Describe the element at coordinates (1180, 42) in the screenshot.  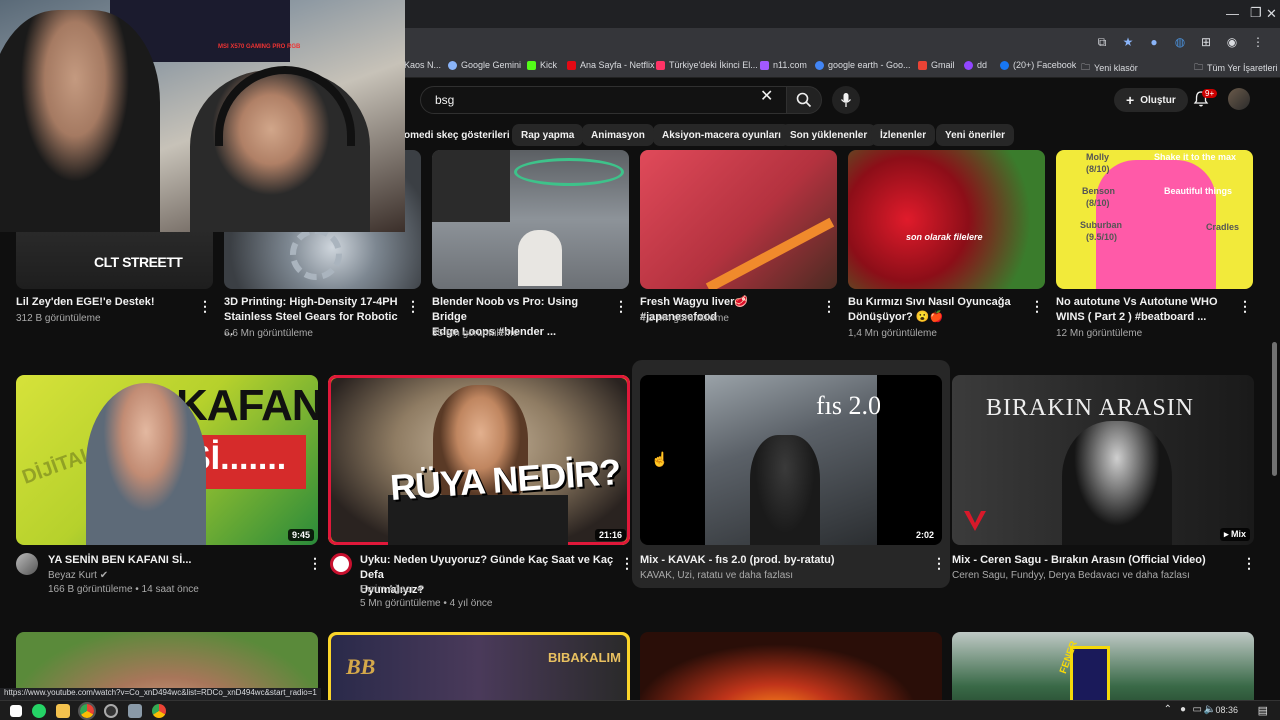
I see `extension-icon-2: ◍` at that location.